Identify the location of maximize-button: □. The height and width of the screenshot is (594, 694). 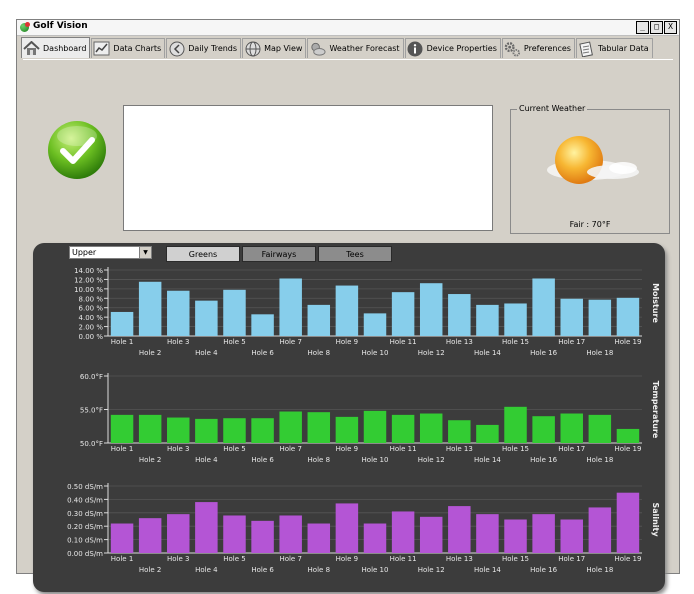
(656, 27).